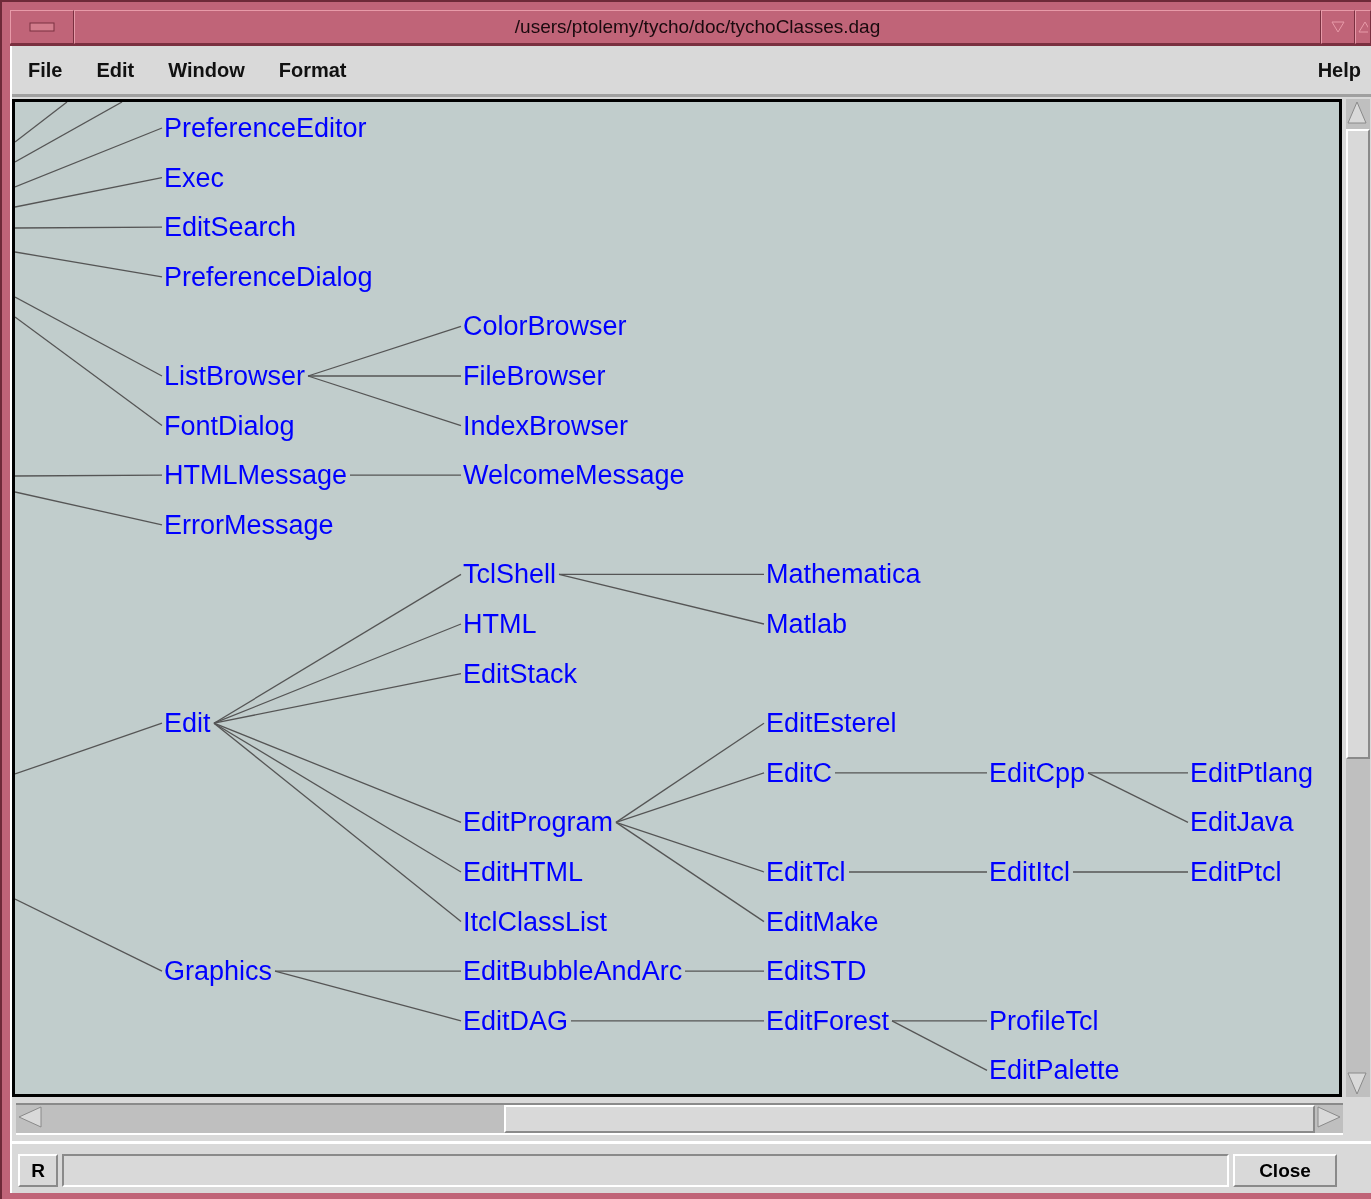  Describe the element at coordinates (1357, 1084) in the screenshot. I see `down-arrow-icon` at that location.